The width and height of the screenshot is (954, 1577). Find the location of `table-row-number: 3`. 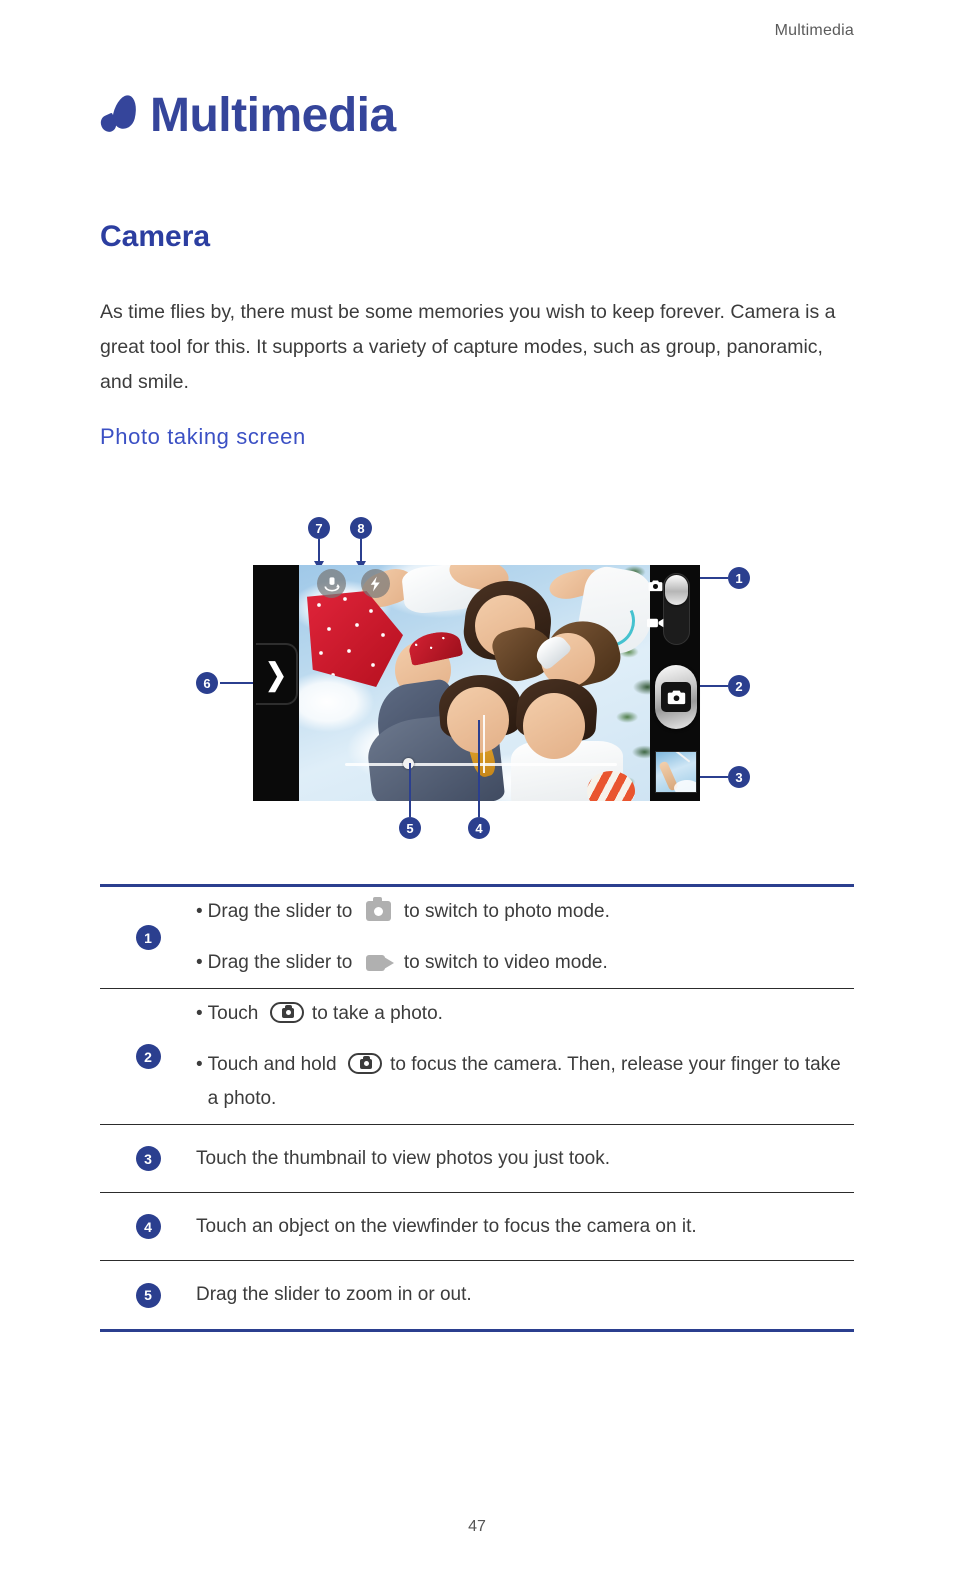

table-row-number: 3 is located at coordinates (148, 1158).